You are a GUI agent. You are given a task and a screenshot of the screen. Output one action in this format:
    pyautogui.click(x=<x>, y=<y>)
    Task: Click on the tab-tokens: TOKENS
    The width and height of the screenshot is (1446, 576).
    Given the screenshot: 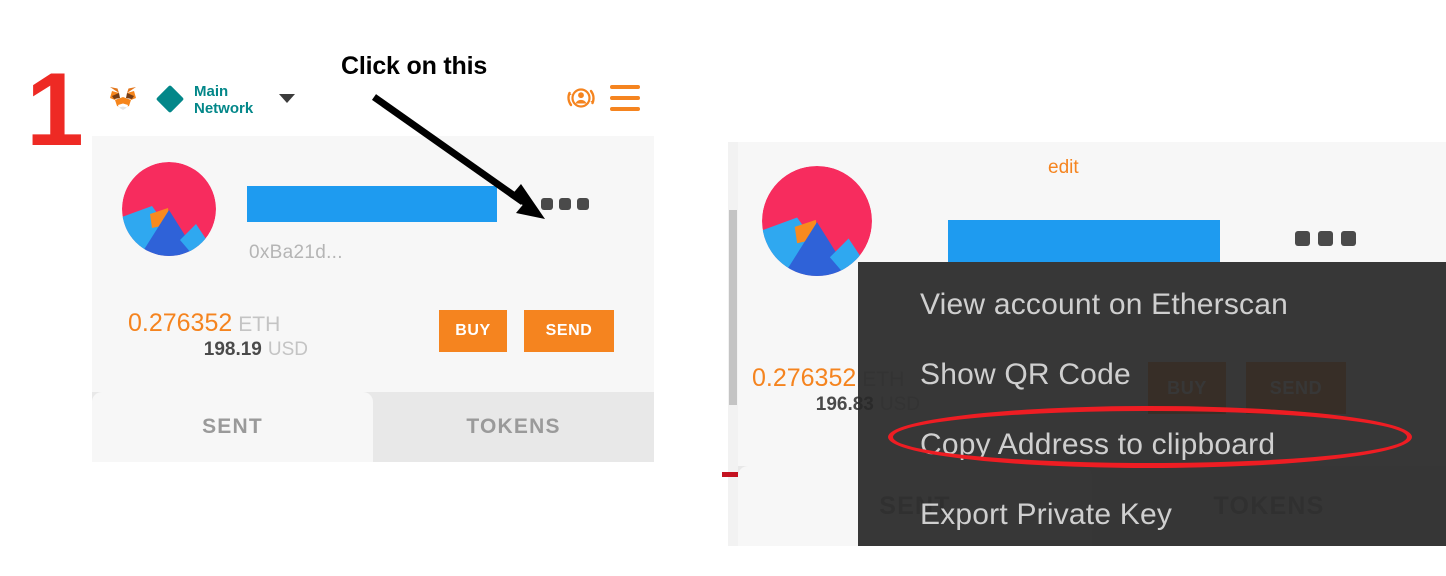 What is the action you would take?
    pyautogui.click(x=513, y=427)
    